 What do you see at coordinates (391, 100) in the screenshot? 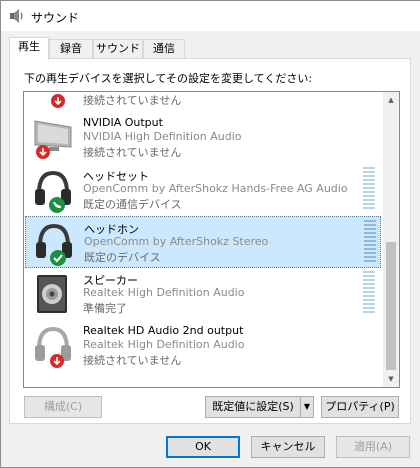
I see `scroll-up-arrow-icon: ▲` at bounding box center [391, 100].